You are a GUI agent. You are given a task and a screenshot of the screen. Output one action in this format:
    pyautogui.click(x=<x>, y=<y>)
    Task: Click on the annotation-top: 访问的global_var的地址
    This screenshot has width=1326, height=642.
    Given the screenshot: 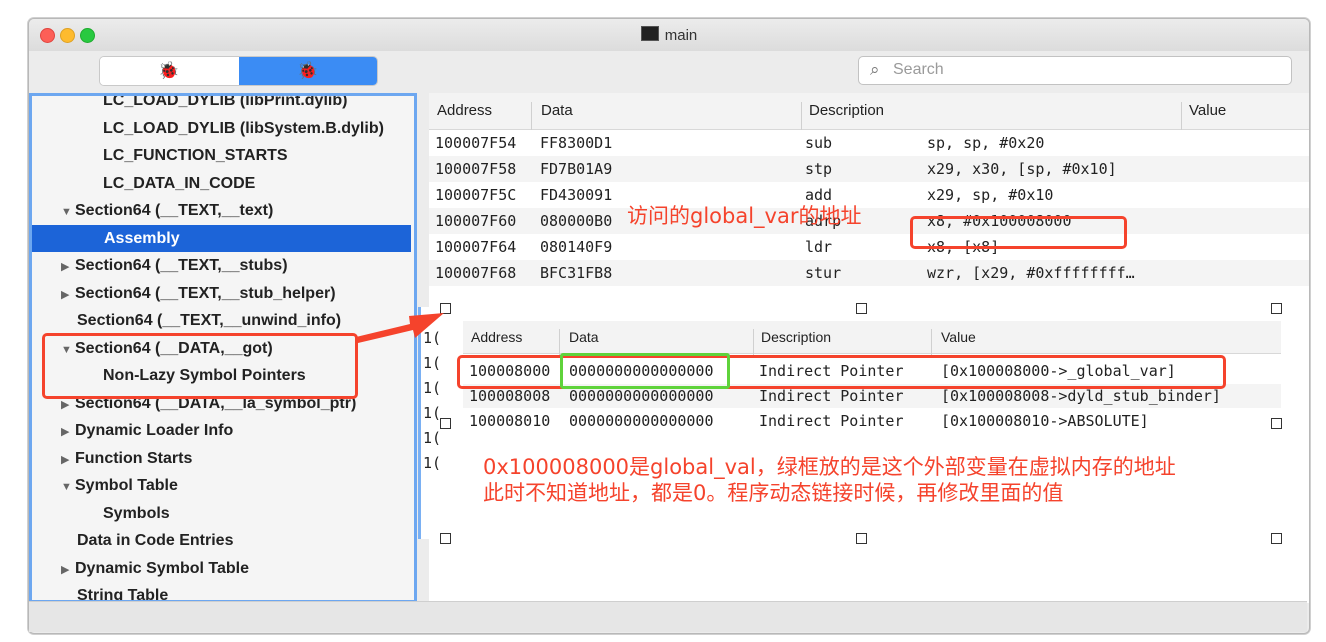 What is the action you would take?
    pyautogui.click(x=744, y=216)
    